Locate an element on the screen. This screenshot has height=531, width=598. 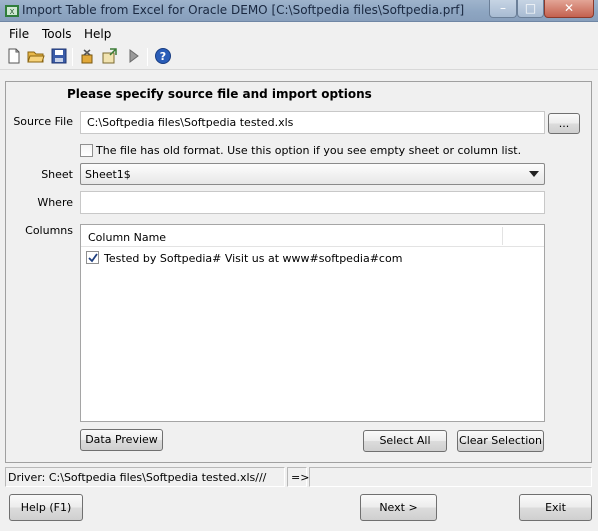
close-button: ✕ is located at coordinates (569, 9).